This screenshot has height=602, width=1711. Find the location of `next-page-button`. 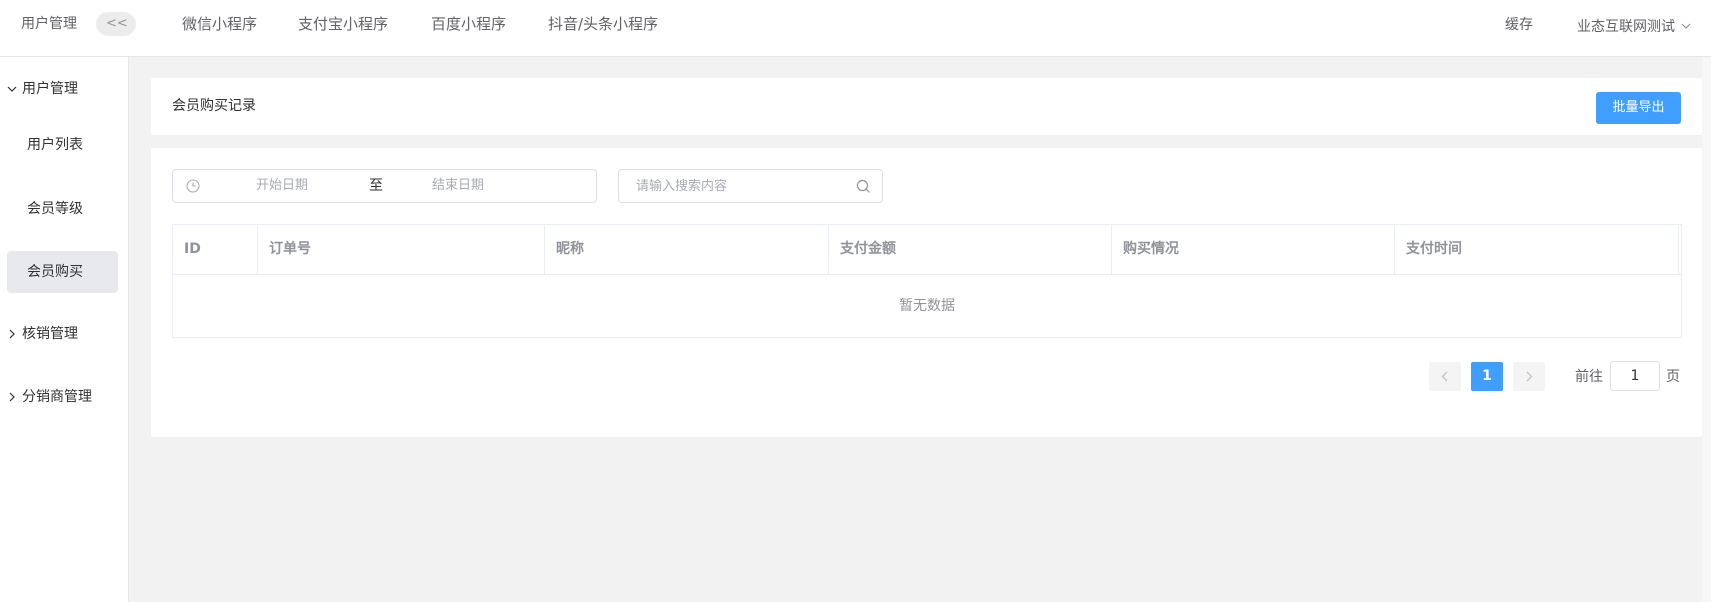

next-page-button is located at coordinates (1529, 376).